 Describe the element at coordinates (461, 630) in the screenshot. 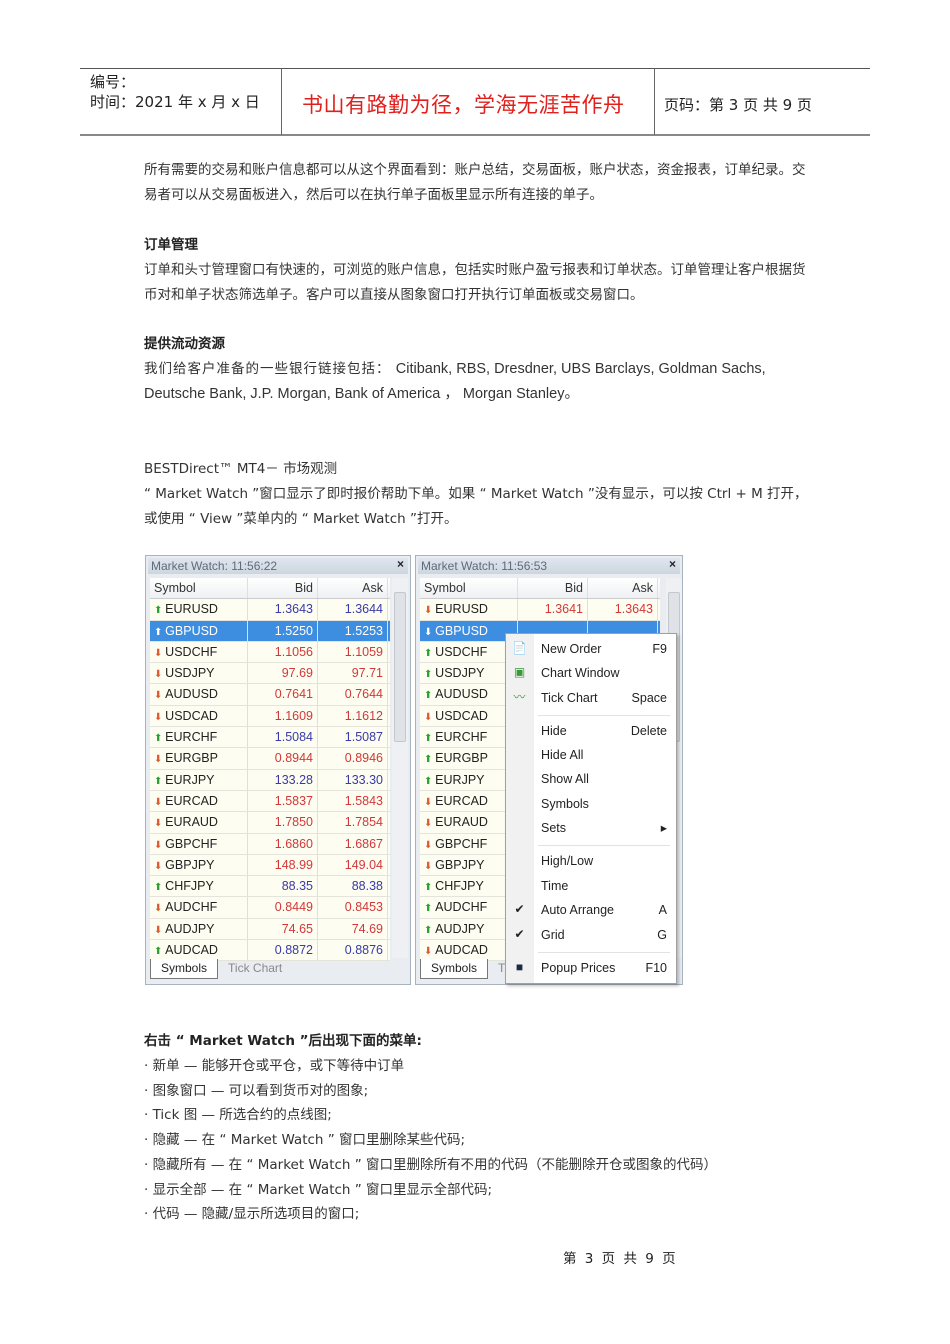

I see `symbol-name: GBPUSD` at that location.